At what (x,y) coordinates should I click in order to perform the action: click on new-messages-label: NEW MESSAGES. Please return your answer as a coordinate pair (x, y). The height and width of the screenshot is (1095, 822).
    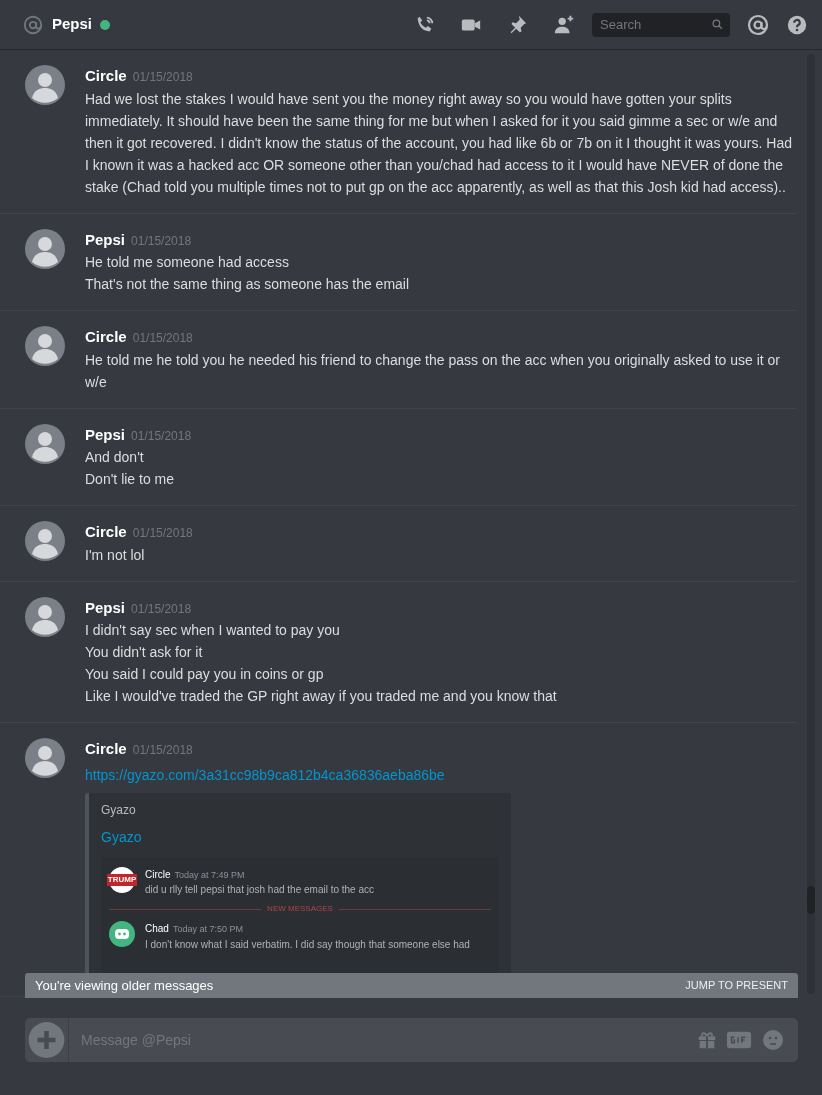
    Looking at the image, I should click on (300, 909).